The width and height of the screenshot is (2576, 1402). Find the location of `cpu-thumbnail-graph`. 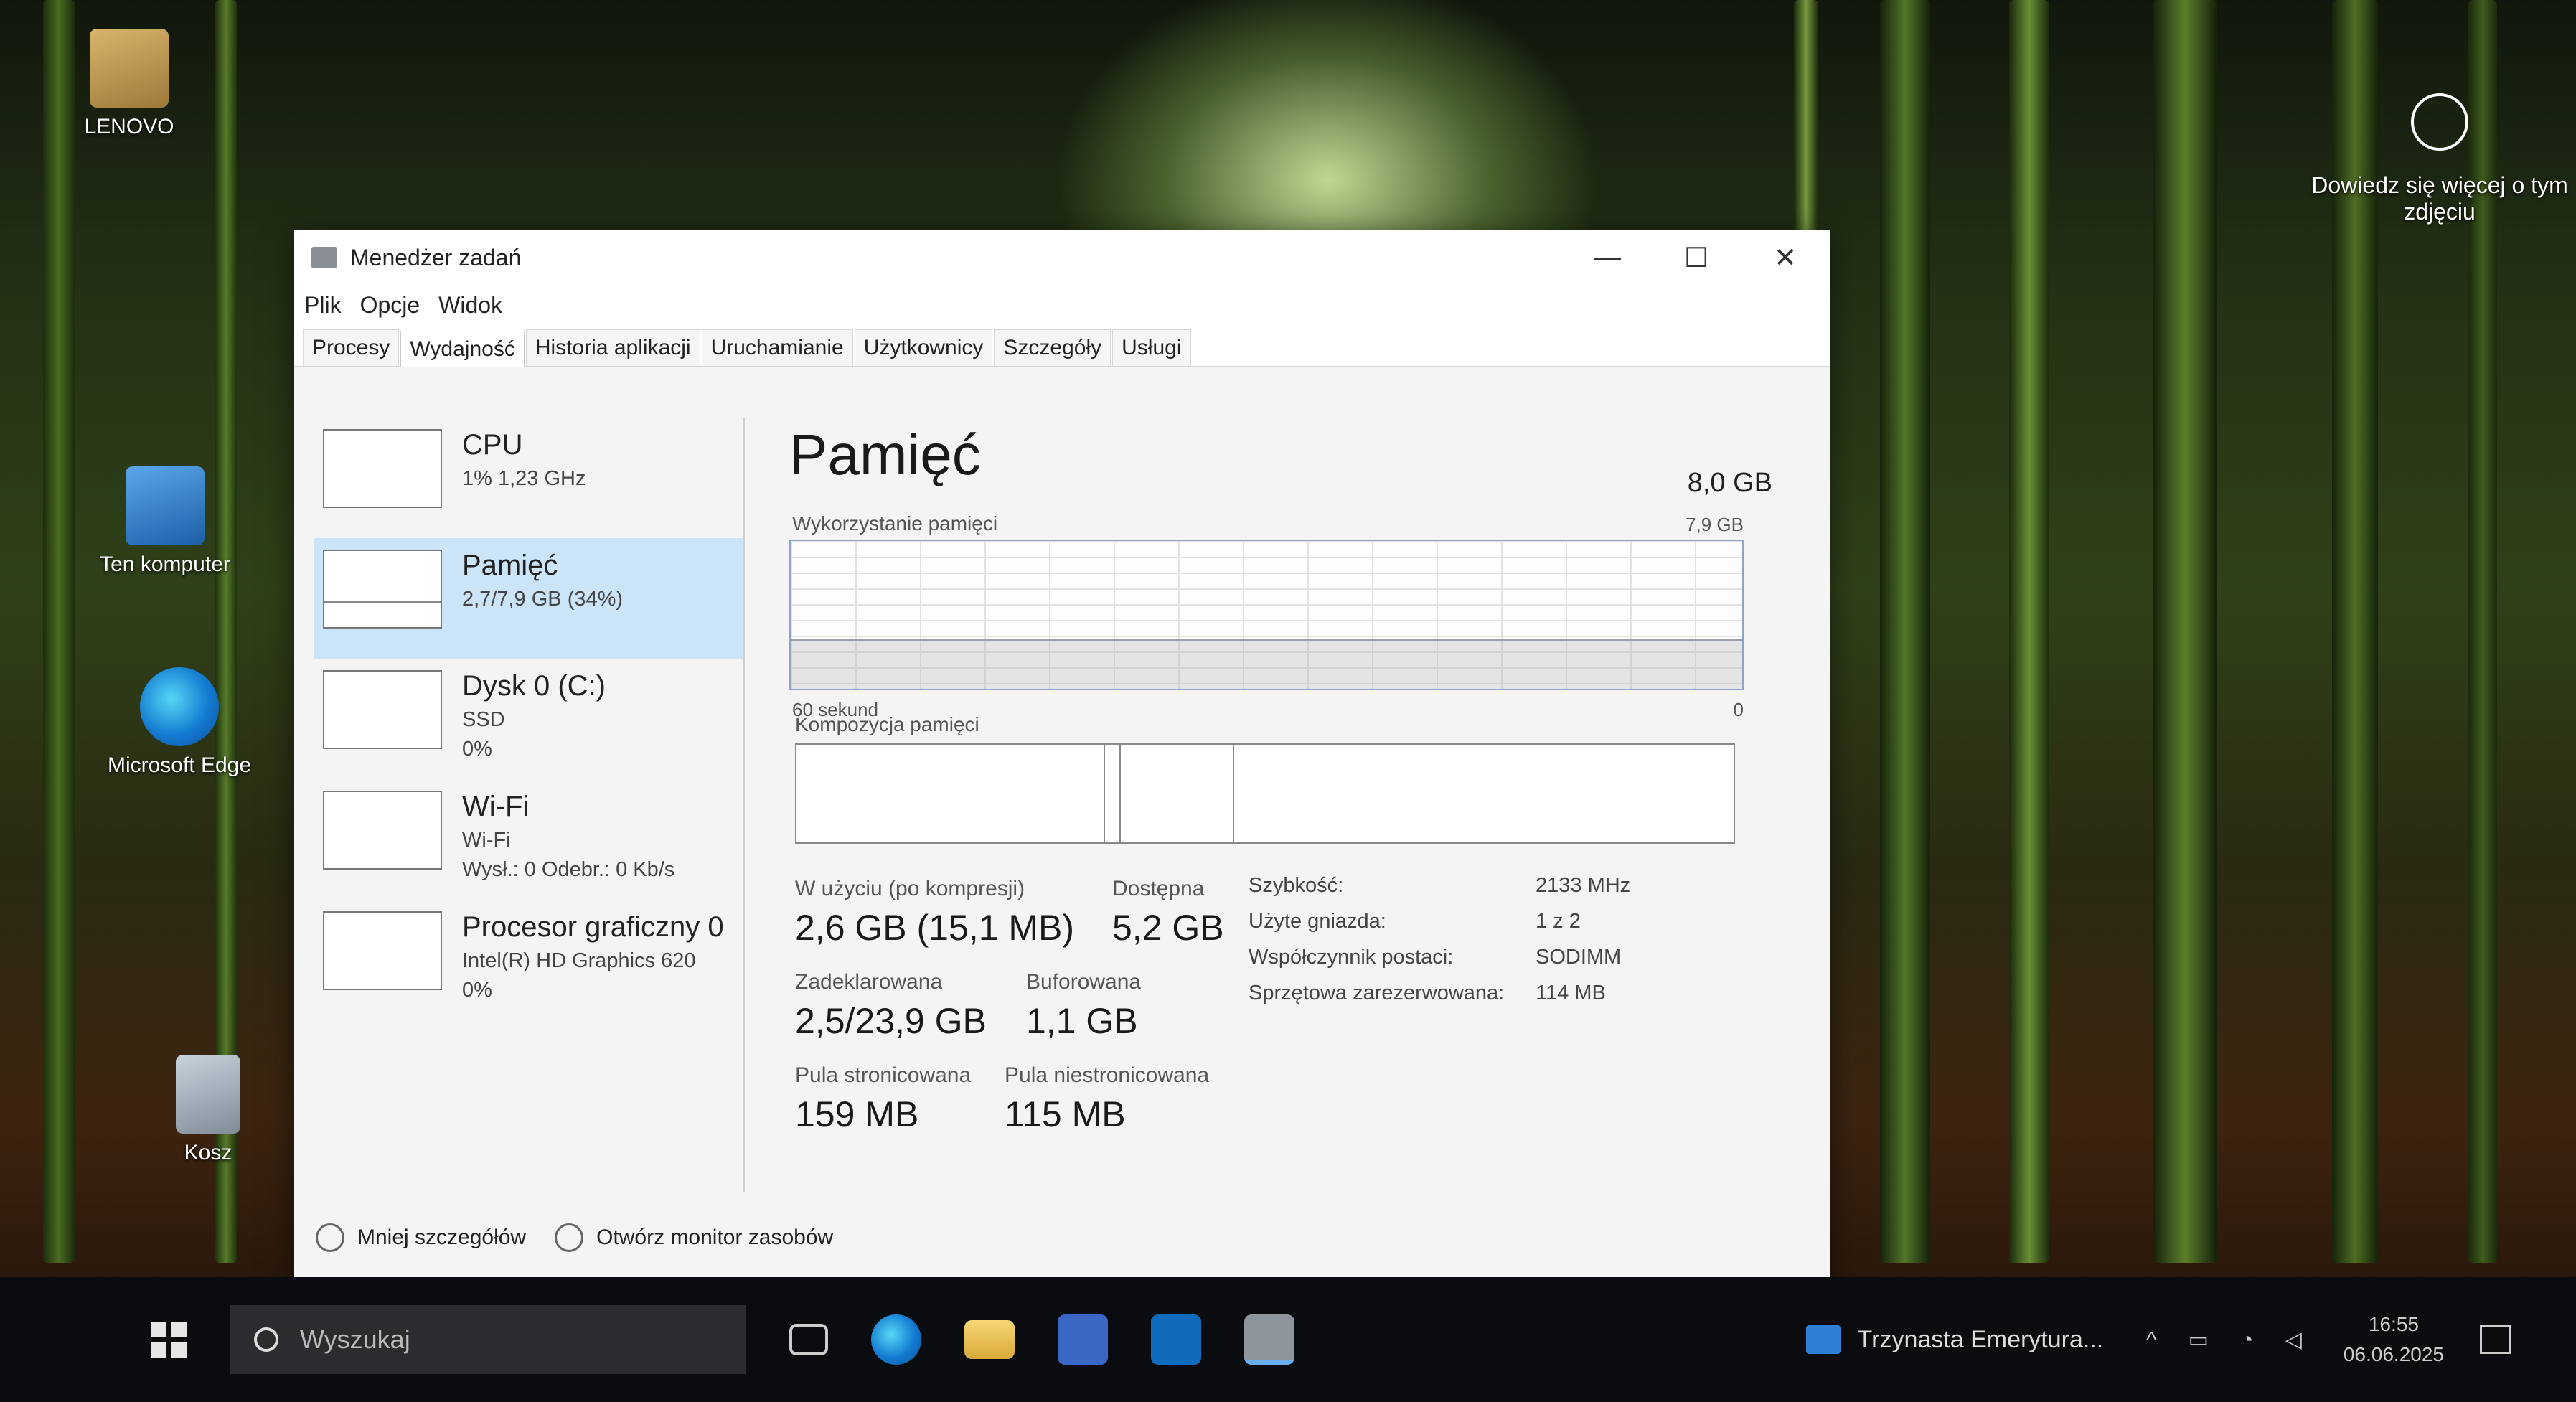

cpu-thumbnail-graph is located at coordinates (382, 468).